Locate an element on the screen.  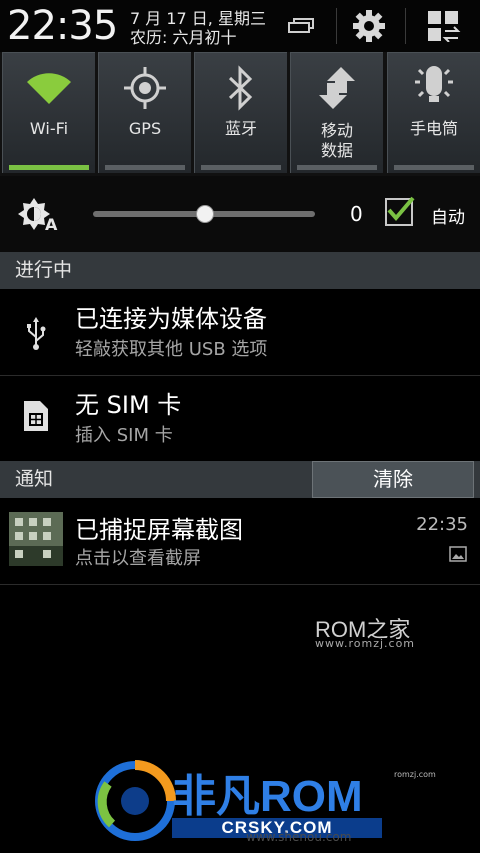
romzj-url-watermark: www.romzj.com is located at coordinates (365, 643).